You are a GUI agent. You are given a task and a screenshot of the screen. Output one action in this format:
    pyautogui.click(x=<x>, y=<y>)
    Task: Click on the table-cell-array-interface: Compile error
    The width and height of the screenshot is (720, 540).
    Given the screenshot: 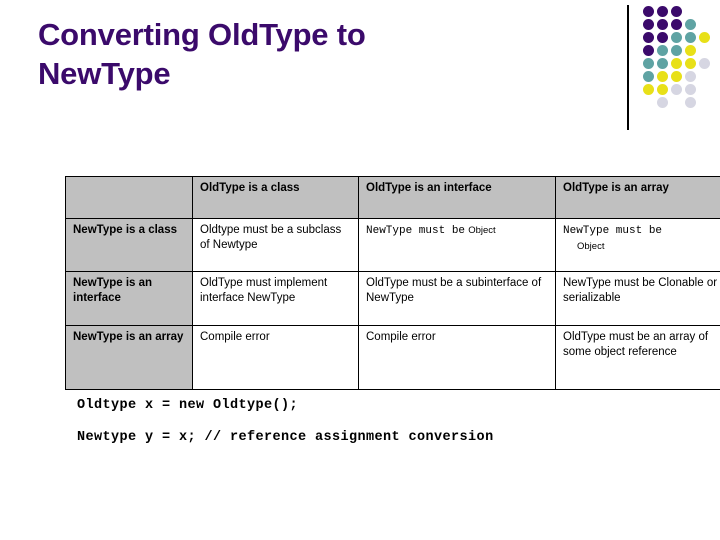 What is the action you would take?
    pyautogui.click(x=457, y=357)
    